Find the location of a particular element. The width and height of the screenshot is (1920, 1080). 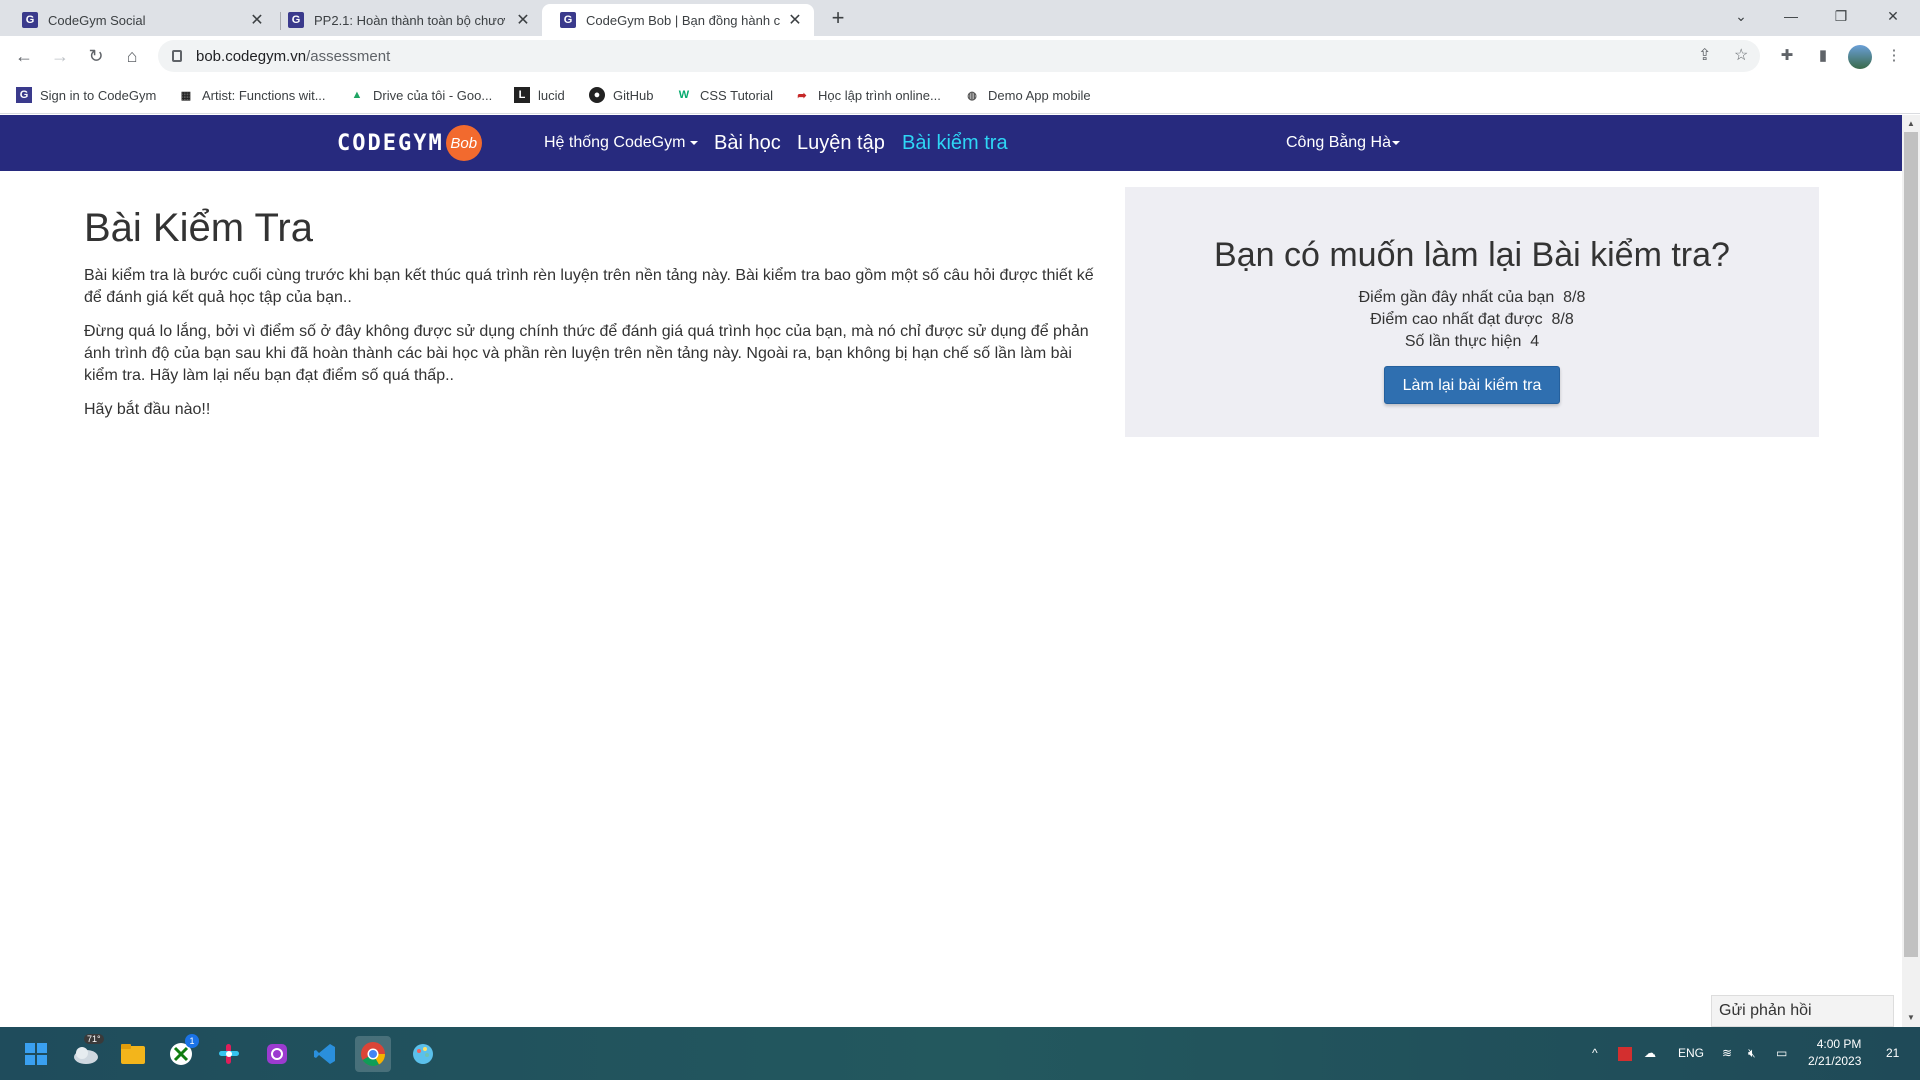

nav-user-dropdown: Công Bằng Hà is located at coordinates (1343, 143).